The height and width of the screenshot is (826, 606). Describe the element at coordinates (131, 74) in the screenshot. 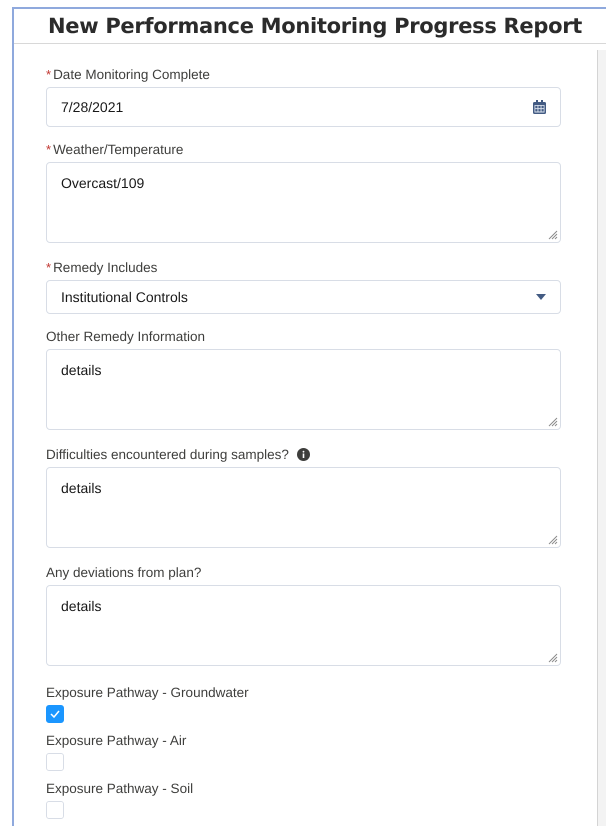

I see `field-label: Date Monitoring Complete` at that location.